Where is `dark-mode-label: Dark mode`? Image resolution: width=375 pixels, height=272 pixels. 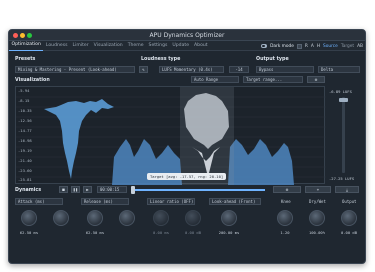
dark-mode-label: Dark mode is located at coordinates (282, 46).